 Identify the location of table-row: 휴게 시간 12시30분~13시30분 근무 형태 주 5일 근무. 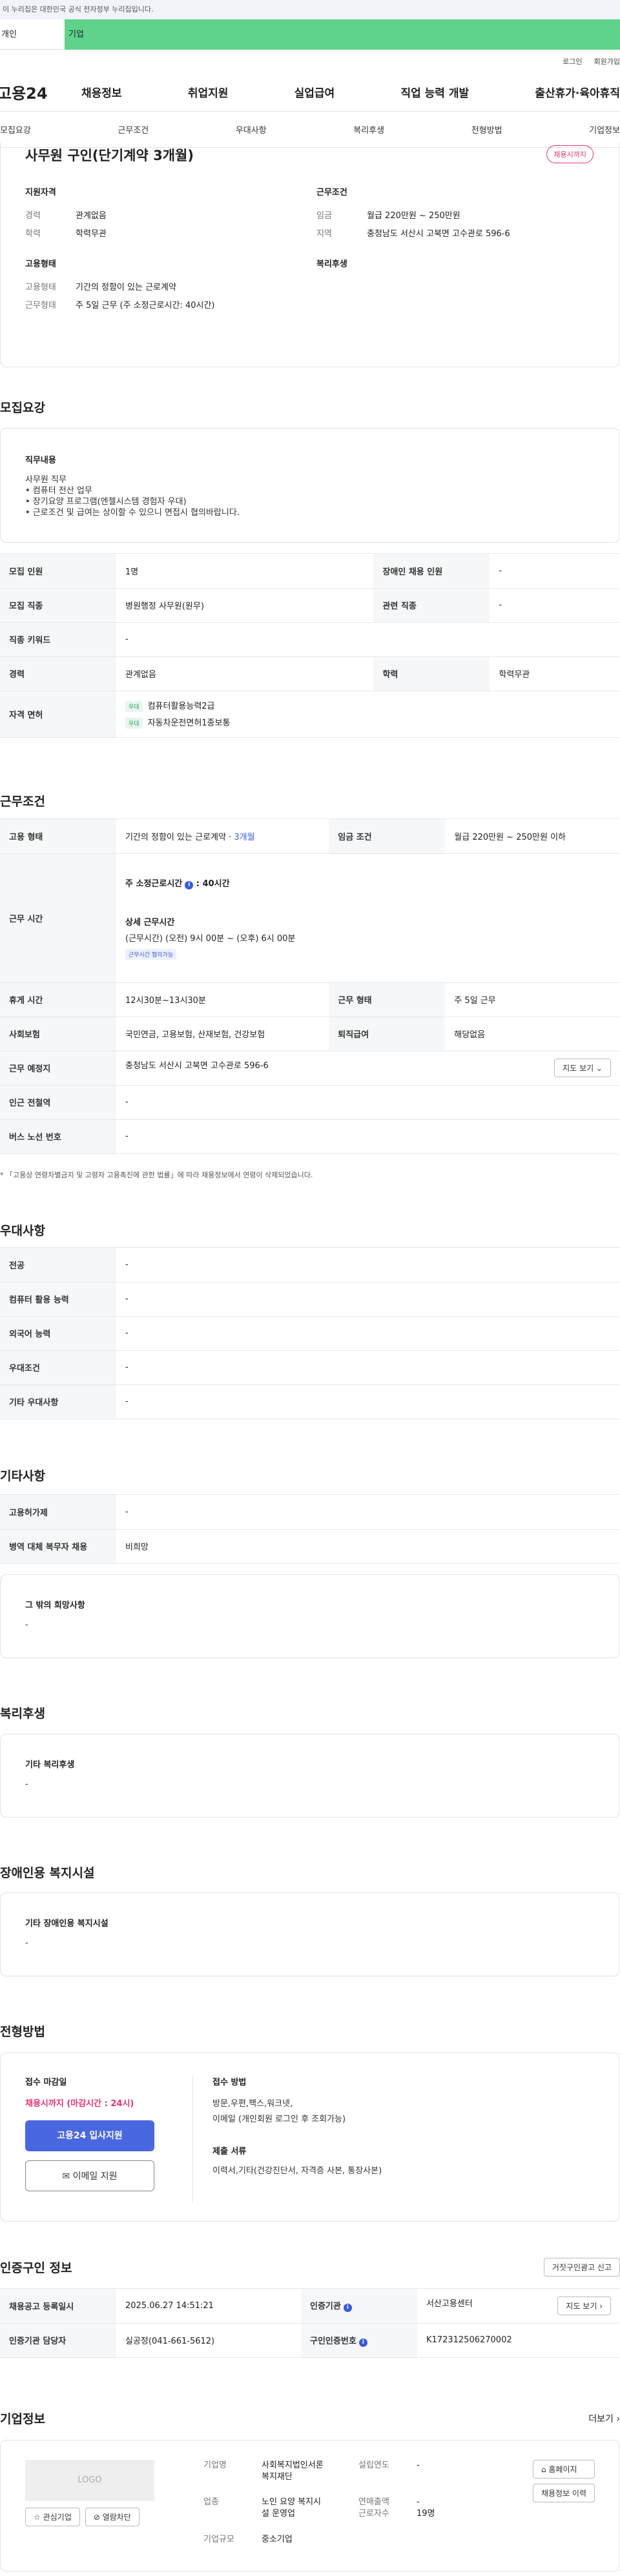
(310, 999).